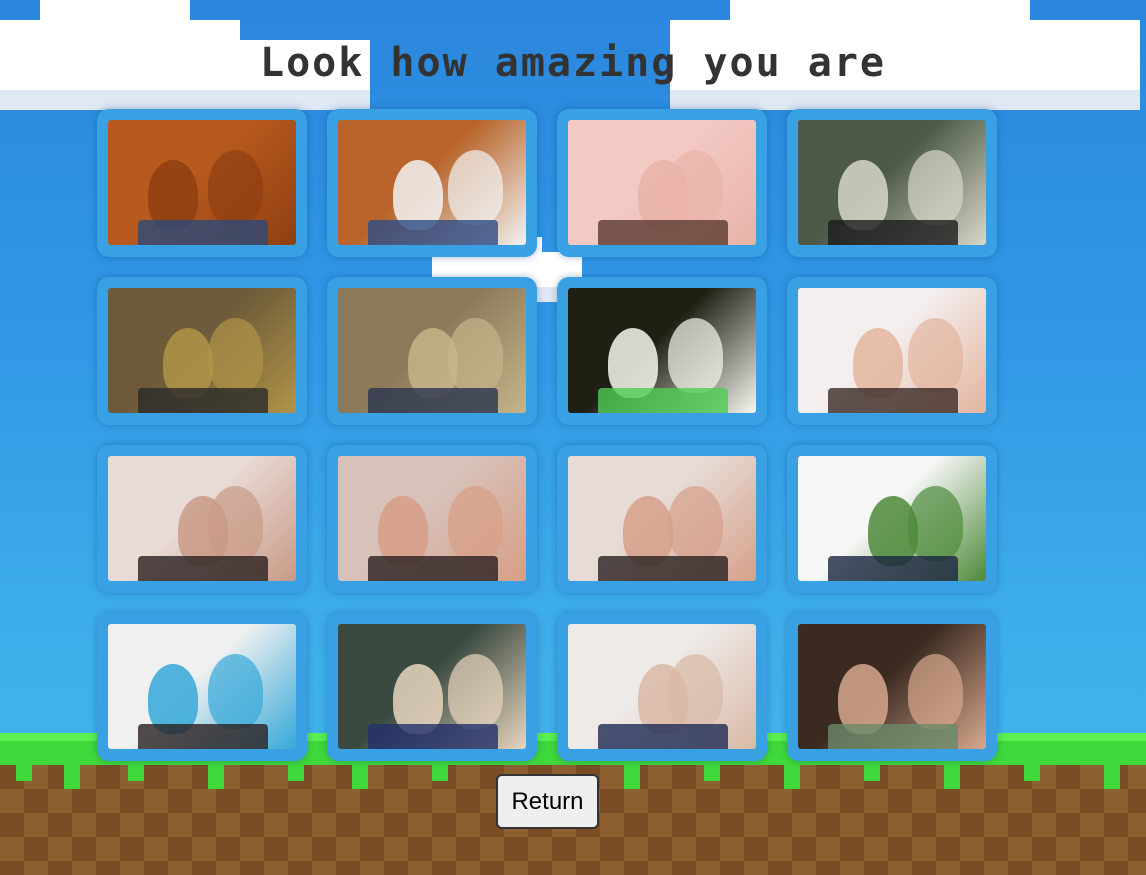  I want to click on photo-close-up-selfie, so click(662, 182).